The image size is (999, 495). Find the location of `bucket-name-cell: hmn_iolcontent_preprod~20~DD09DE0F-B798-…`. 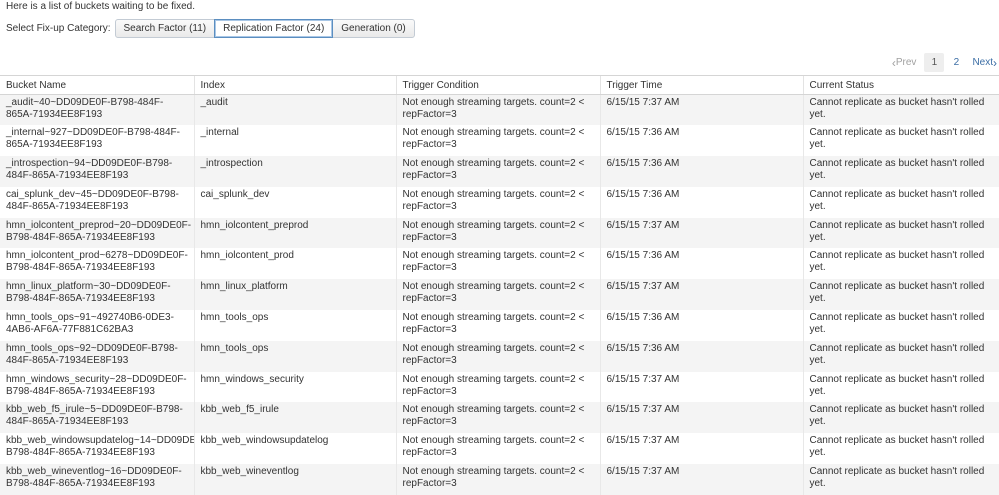

bucket-name-cell: hmn_iolcontent_preprod~20~DD09DE0F-B798-… is located at coordinates (97, 233).